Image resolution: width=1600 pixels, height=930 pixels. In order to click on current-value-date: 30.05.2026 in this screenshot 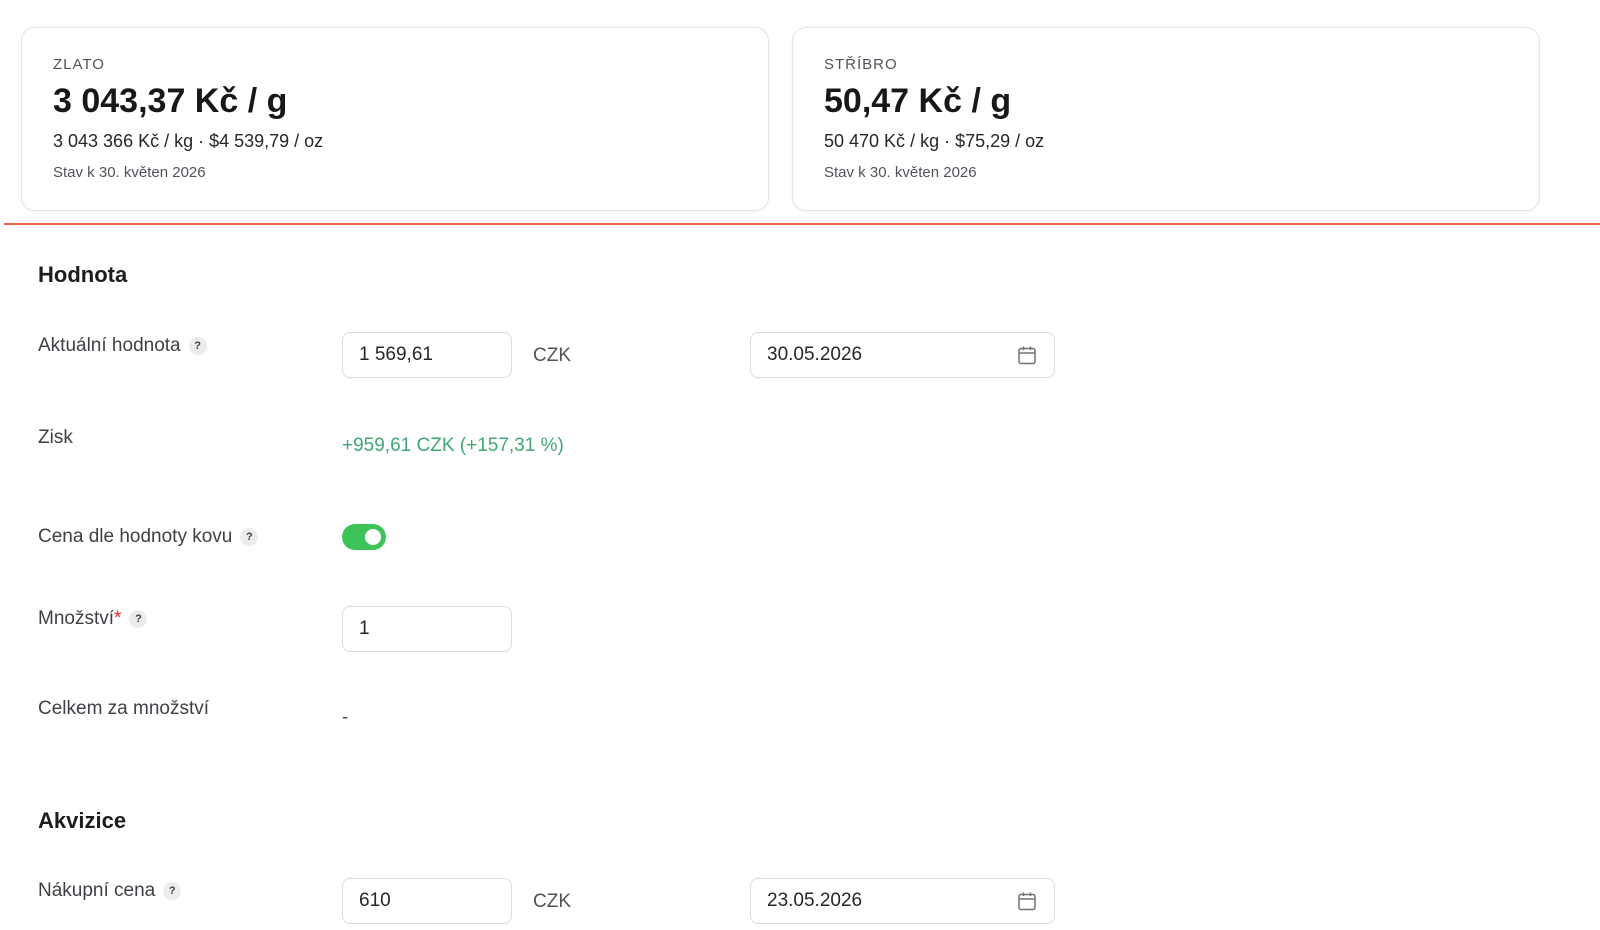, I will do `click(815, 354)`.